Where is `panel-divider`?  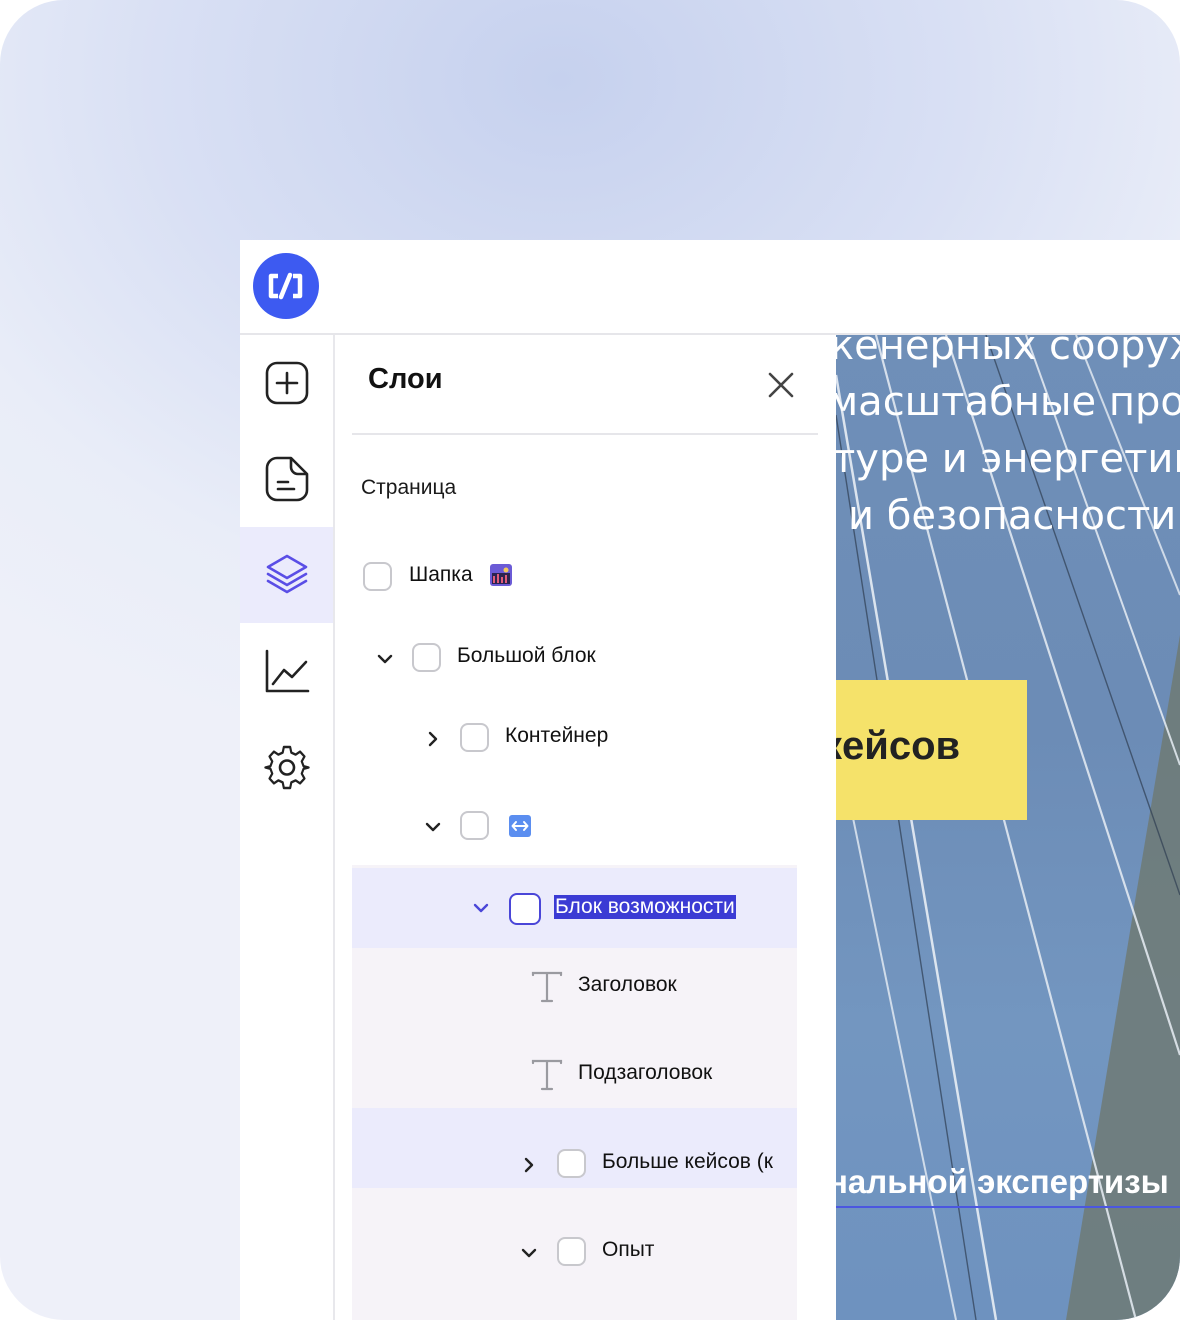
panel-divider is located at coordinates (585, 434).